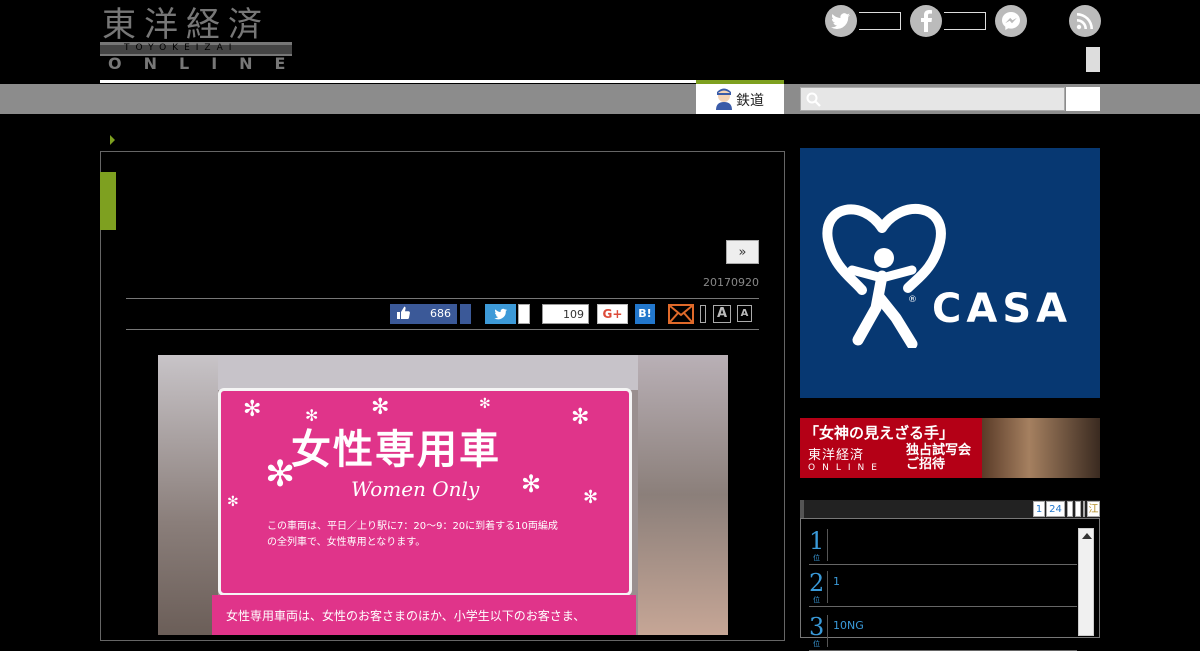 The width and height of the screenshot is (1200, 651). What do you see at coordinates (965, 21) in the screenshot?
I see `facebook-follow-count` at bounding box center [965, 21].